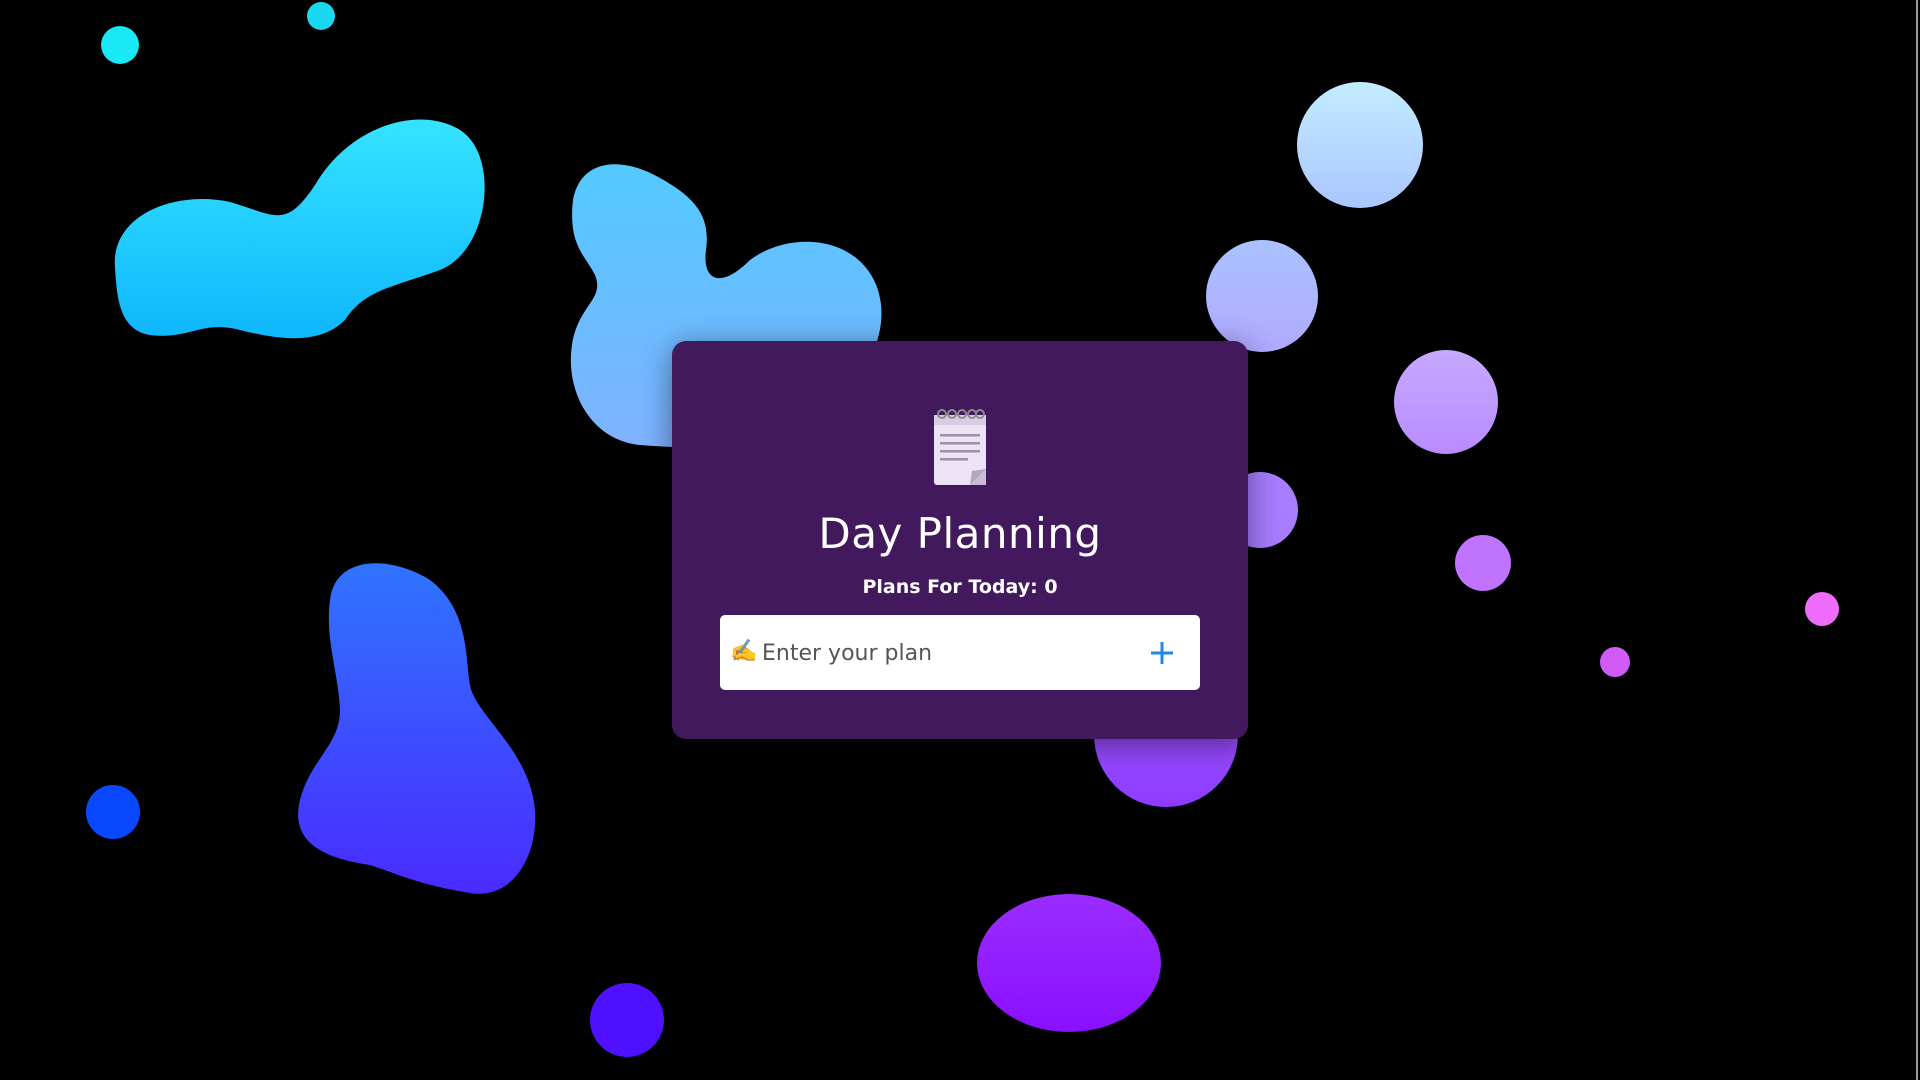  I want to click on planner-card: Day Planning Plans For Today: 0 ✍️, so click(960, 540).